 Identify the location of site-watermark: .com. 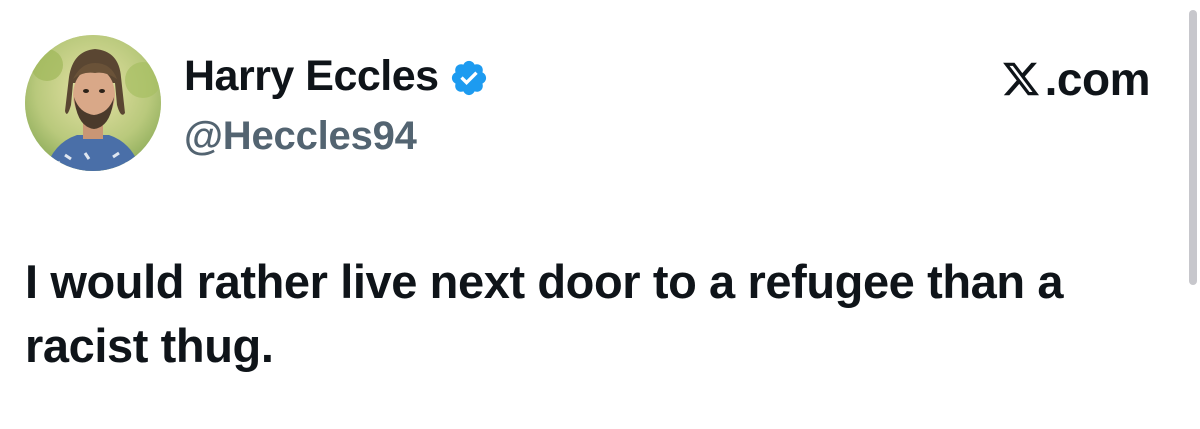
(1076, 79).